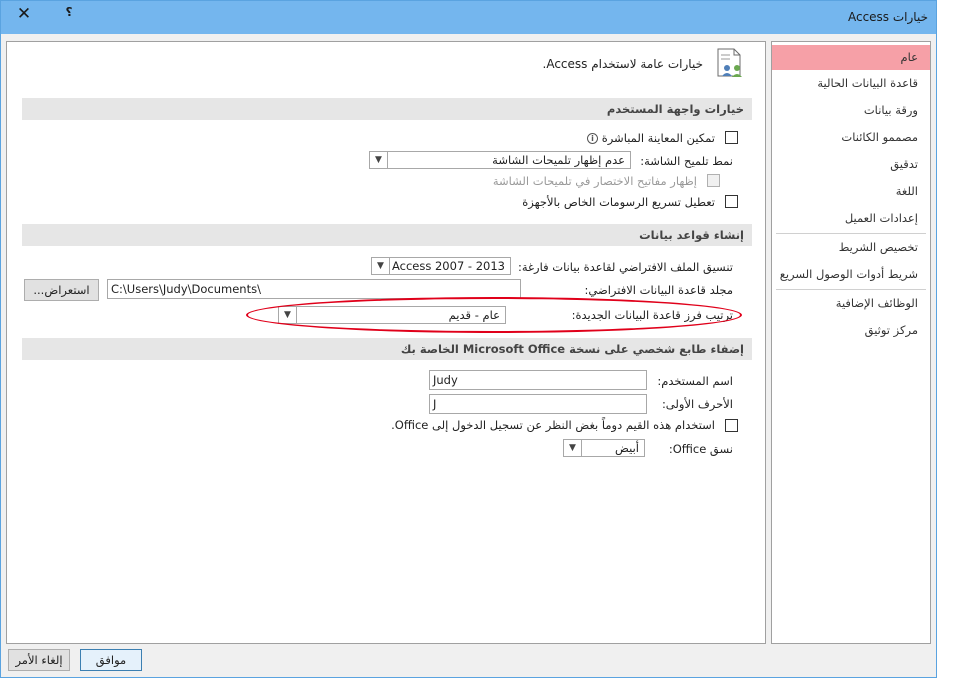 The width and height of the screenshot is (960, 678). Describe the element at coordinates (729, 62) in the screenshot. I see `general-options-icon` at that location.